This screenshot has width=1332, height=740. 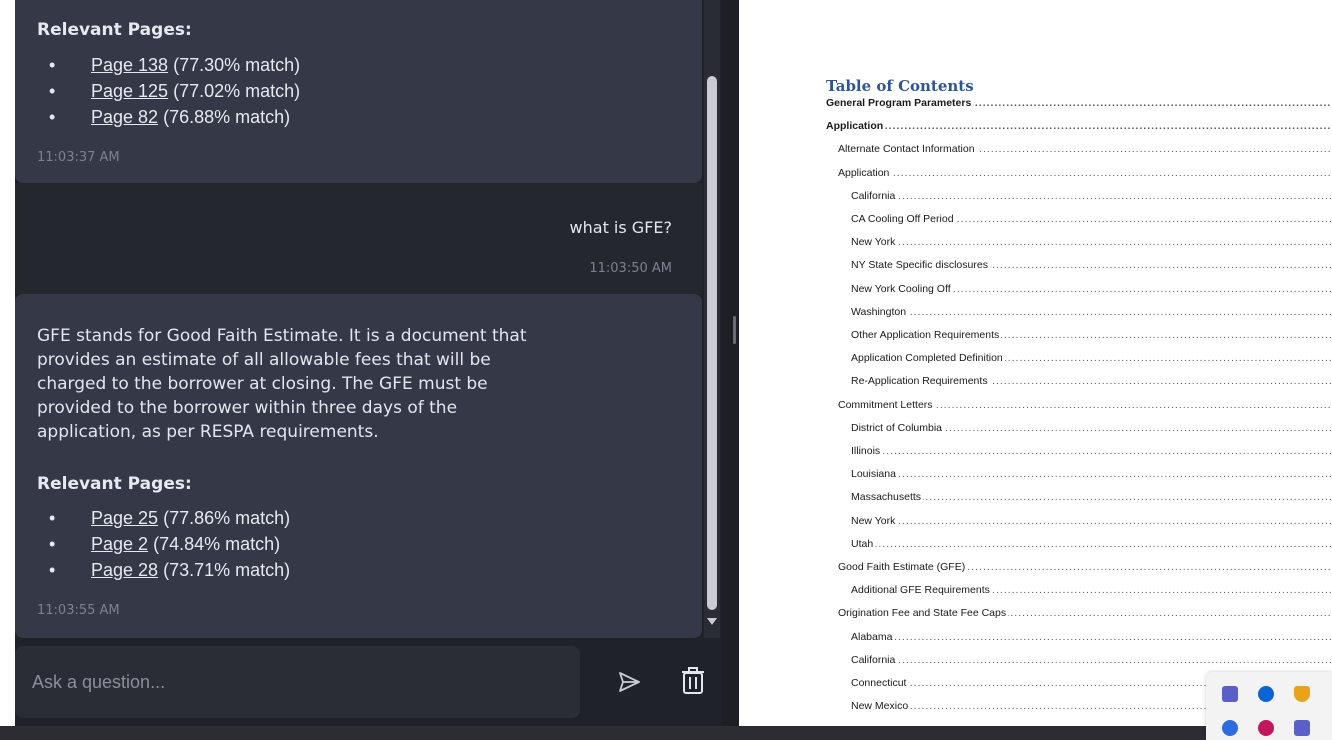 I want to click on page-link: Page 28, so click(x=124, y=570).